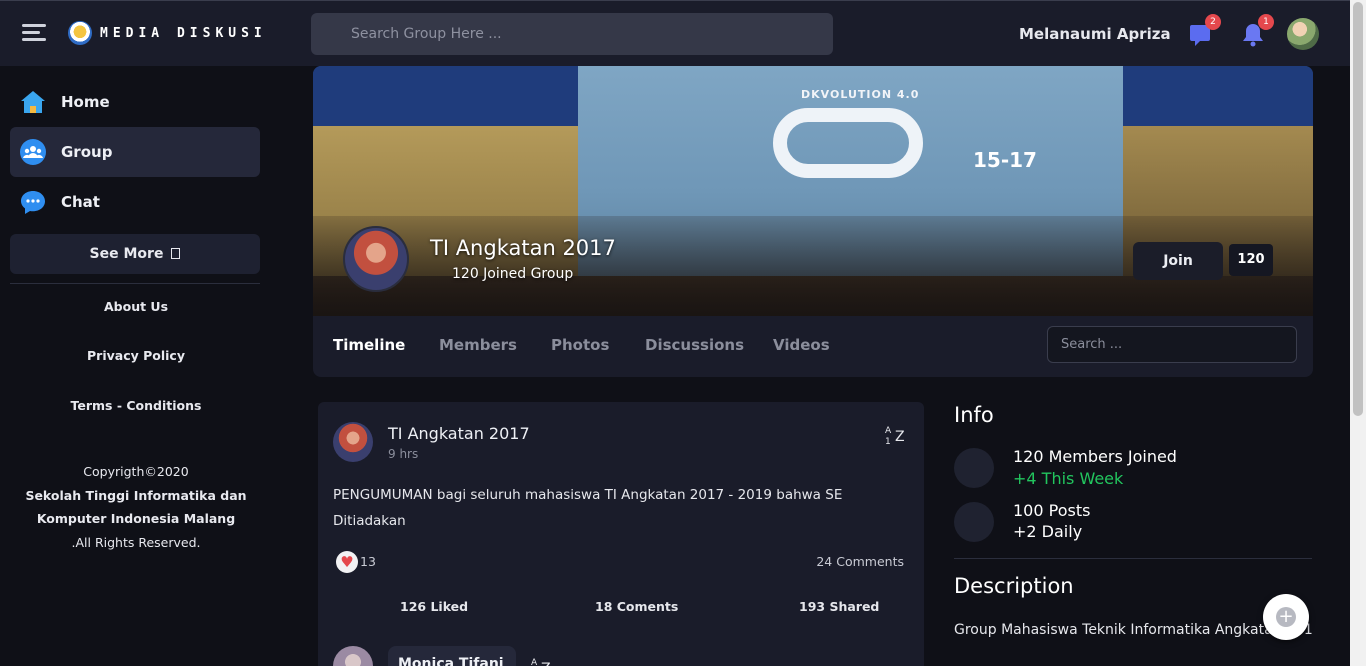  I want to click on sort-translate-icon: A 1 Z, so click(895, 436).